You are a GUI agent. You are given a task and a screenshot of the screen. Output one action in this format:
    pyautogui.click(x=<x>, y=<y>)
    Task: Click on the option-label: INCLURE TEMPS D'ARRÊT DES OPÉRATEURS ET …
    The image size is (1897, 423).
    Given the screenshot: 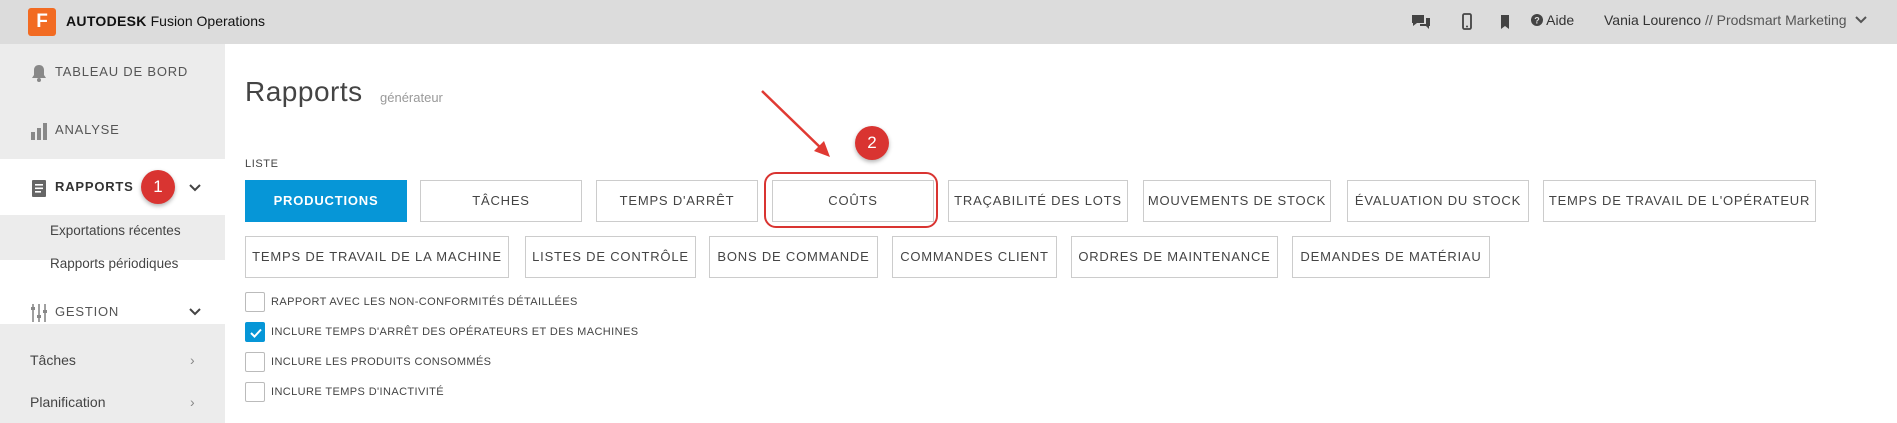 What is the action you would take?
    pyautogui.click(x=455, y=332)
    